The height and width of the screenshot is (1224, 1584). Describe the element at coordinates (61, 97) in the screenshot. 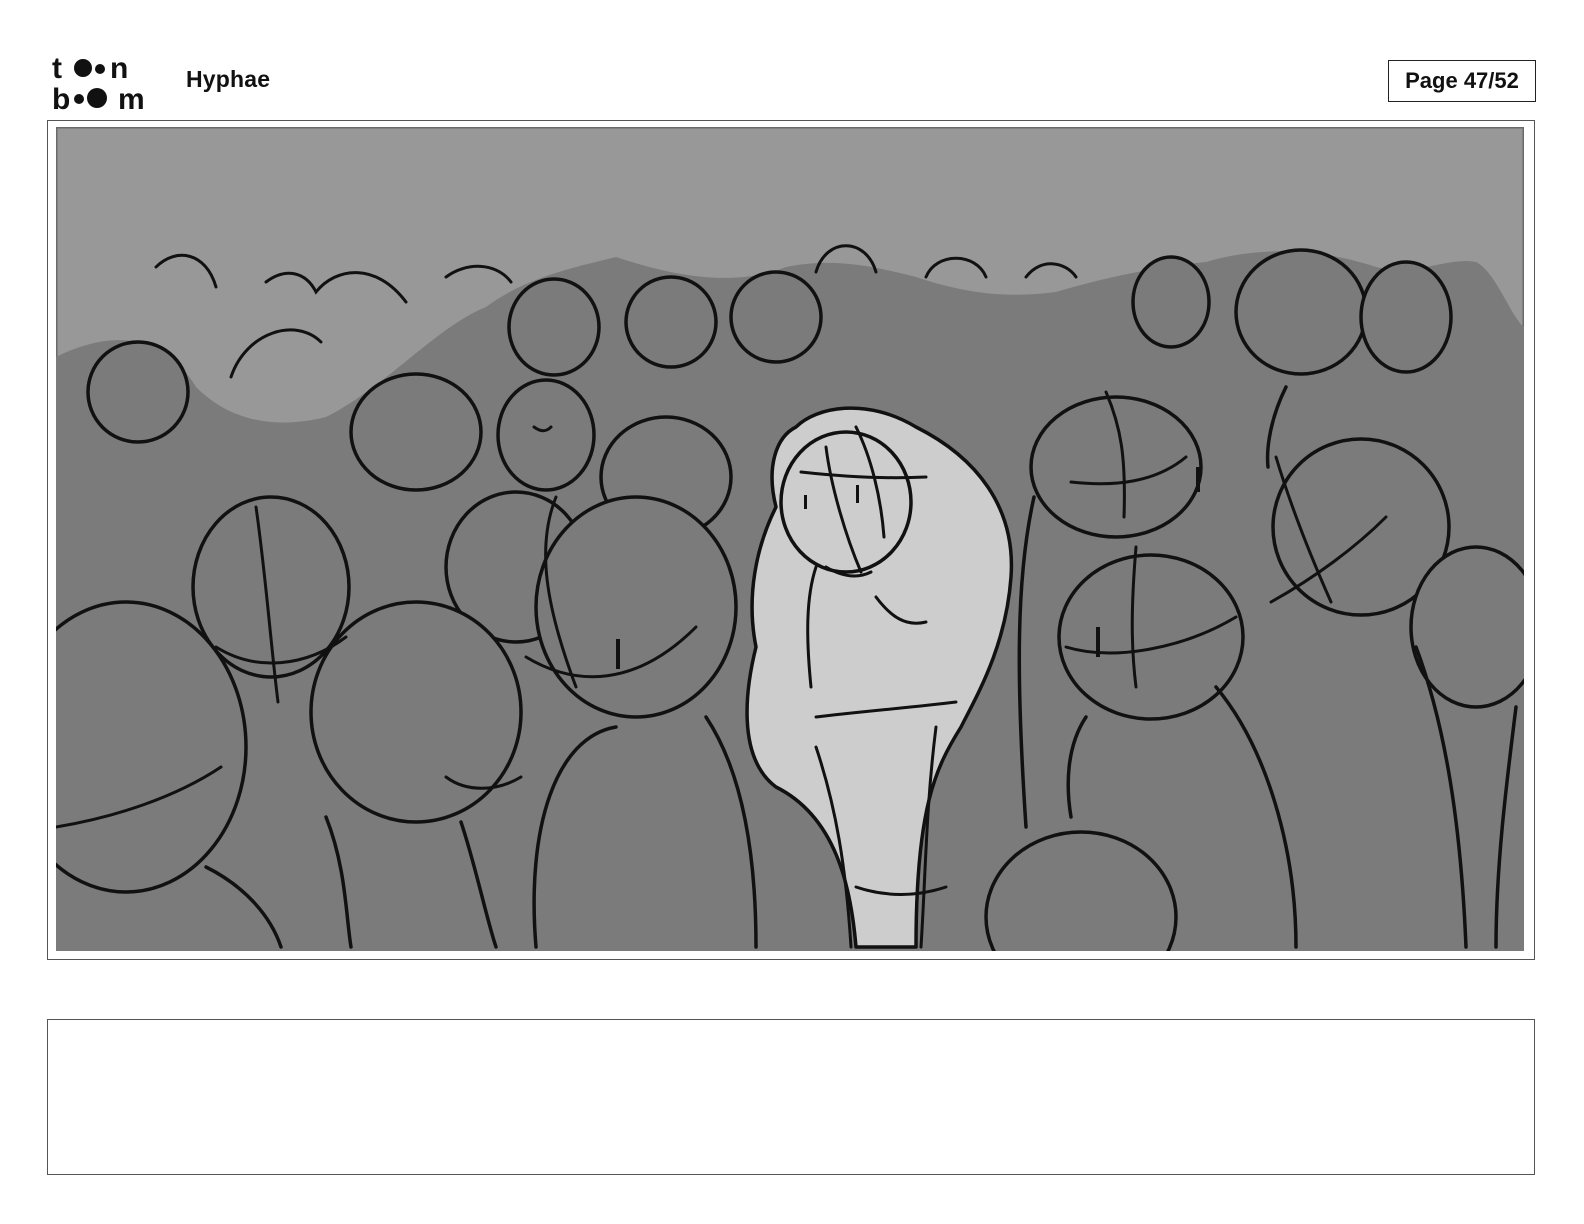

I see `svg-text: b` at that location.